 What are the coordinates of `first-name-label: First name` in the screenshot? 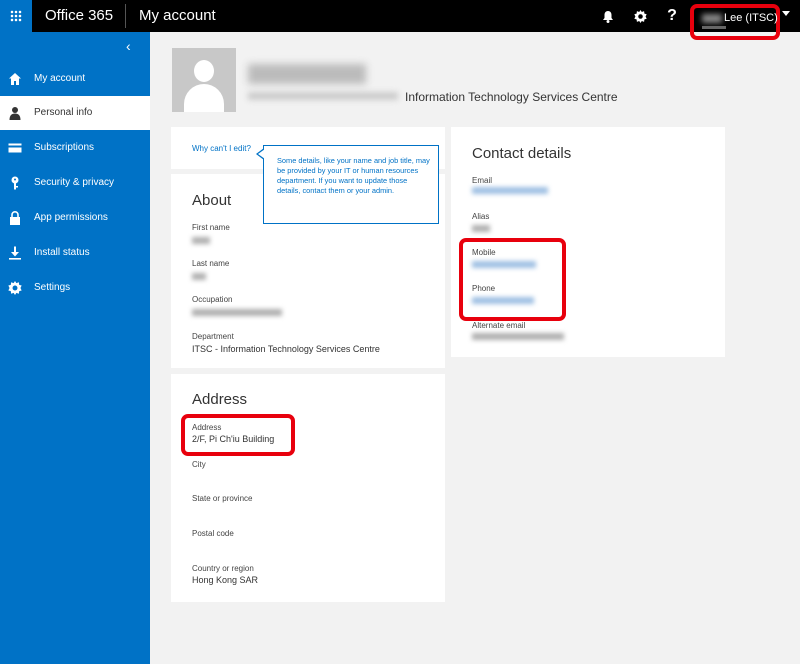 It's located at (211, 227).